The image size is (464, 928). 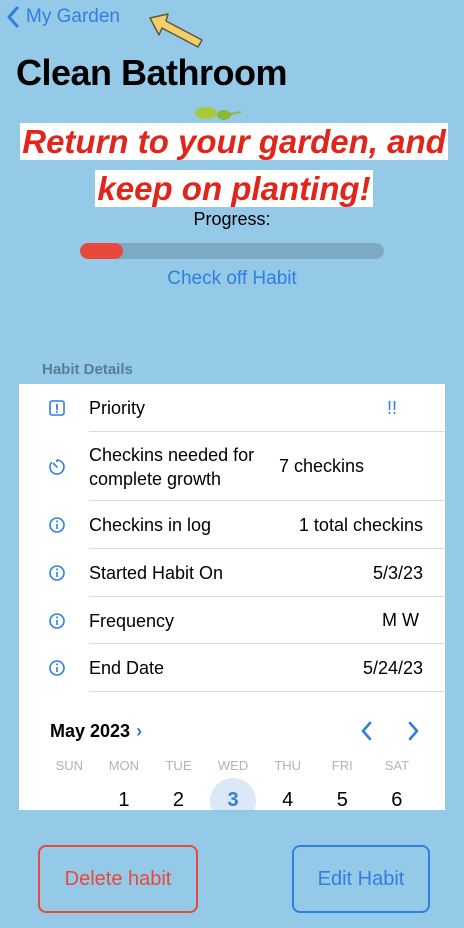 What do you see at coordinates (178, 794) in the screenshot?
I see `calendar-day: 2` at bounding box center [178, 794].